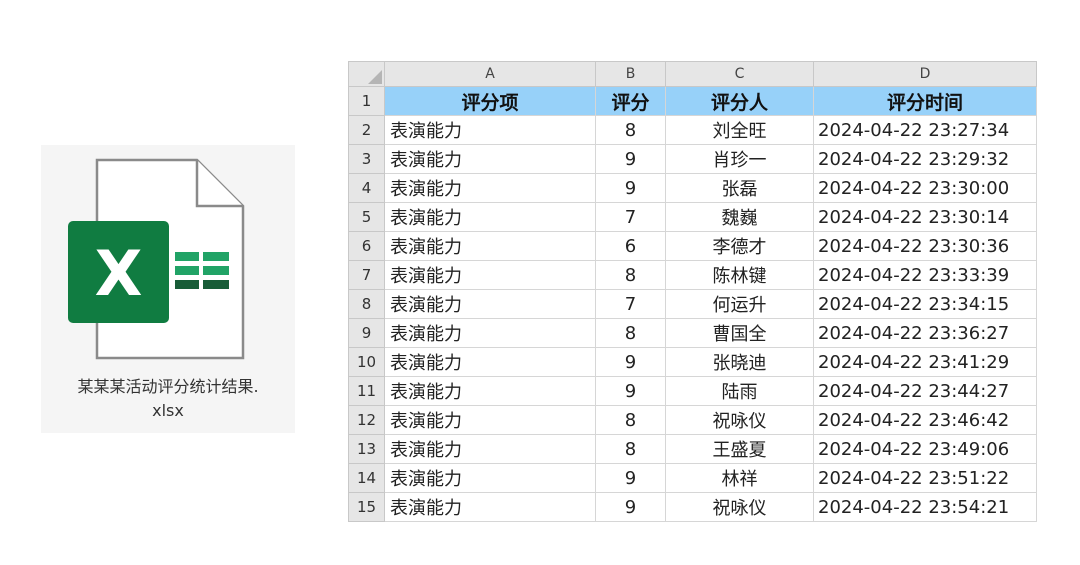  I want to click on table-row: 14 表演能力 9 林祥 2024-04-22 23:51:22, so click(692, 478).